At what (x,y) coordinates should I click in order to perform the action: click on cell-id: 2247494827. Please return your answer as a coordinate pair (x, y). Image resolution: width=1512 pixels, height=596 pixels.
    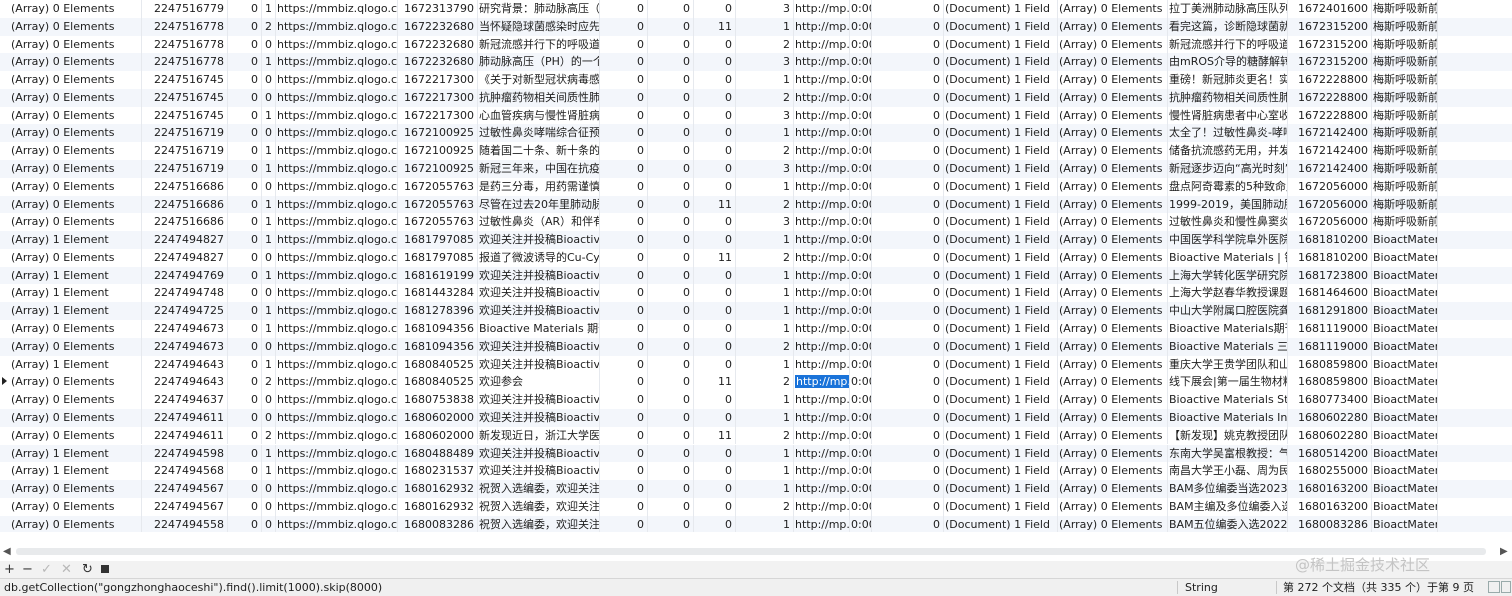
    Looking at the image, I should click on (185, 257).